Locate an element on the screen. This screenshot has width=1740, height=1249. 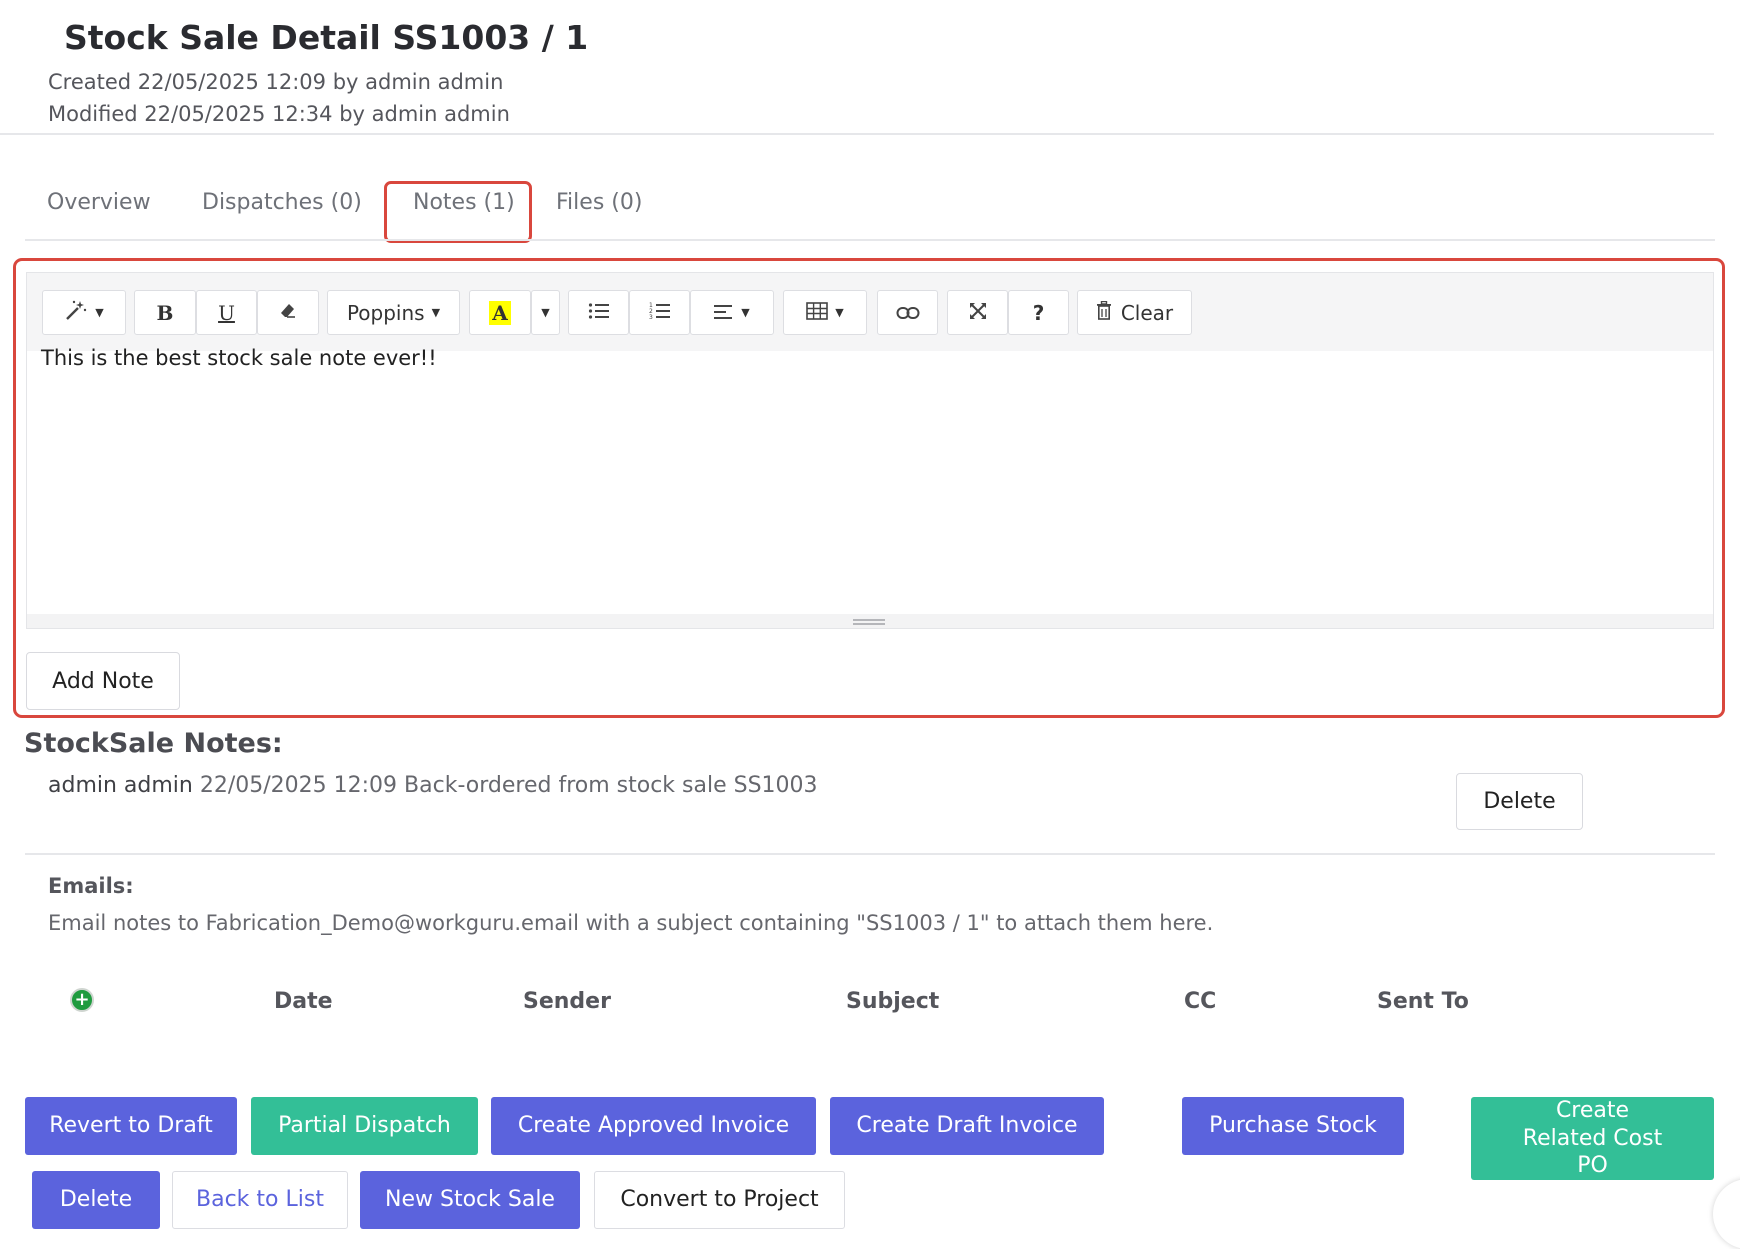
font-family-label: Poppins is located at coordinates (385, 312).